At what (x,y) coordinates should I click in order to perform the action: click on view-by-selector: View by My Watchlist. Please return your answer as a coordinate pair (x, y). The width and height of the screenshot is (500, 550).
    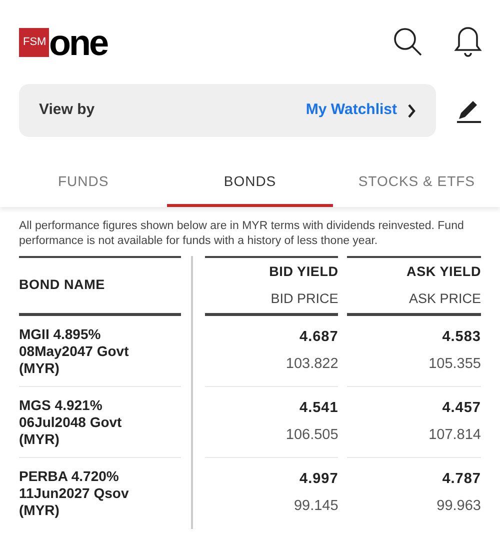
    Looking at the image, I should click on (227, 110).